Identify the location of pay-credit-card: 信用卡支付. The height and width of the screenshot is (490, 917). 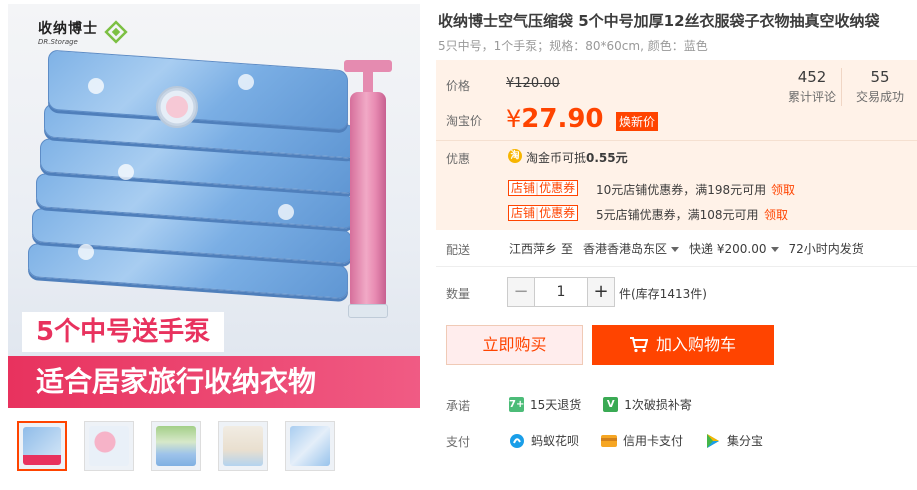
(653, 440).